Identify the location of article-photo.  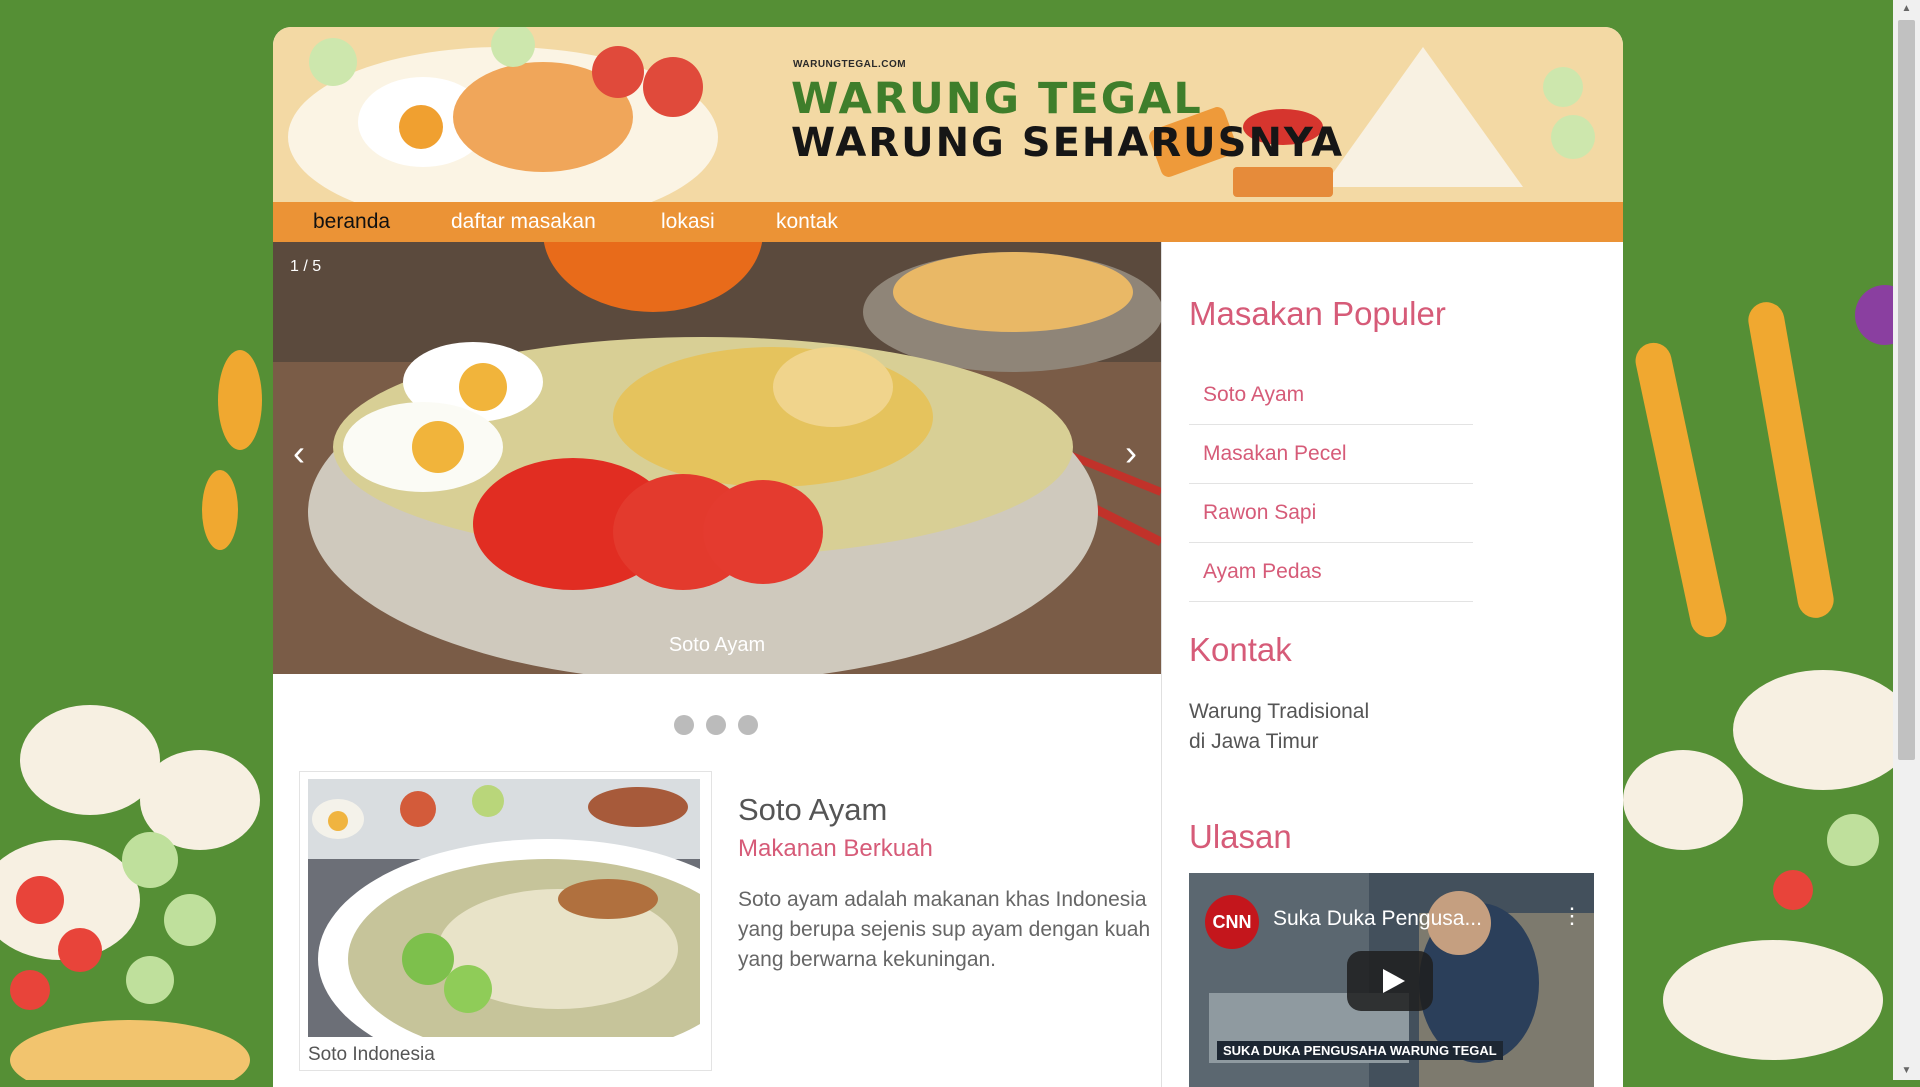
(504, 908).